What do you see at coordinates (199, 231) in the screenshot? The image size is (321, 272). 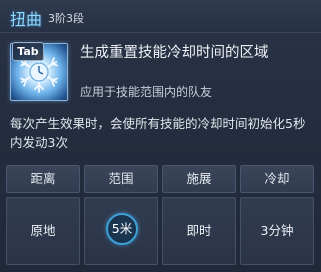 I see `stat-value: 即时` at bounding box center [199, 231].